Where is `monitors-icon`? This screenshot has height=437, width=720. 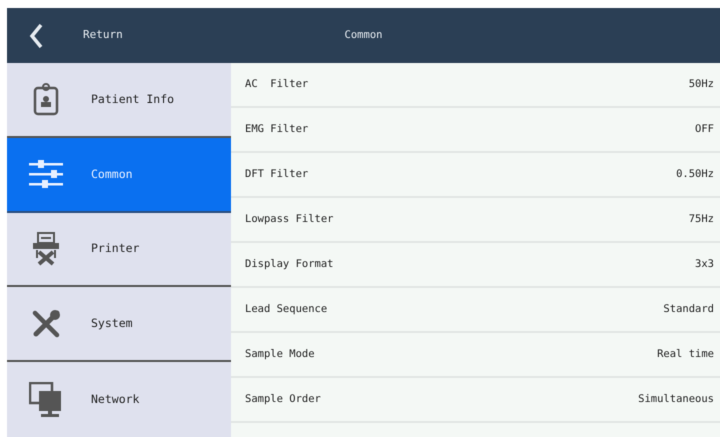 monitors-icon is located at coordinates (46, 400).